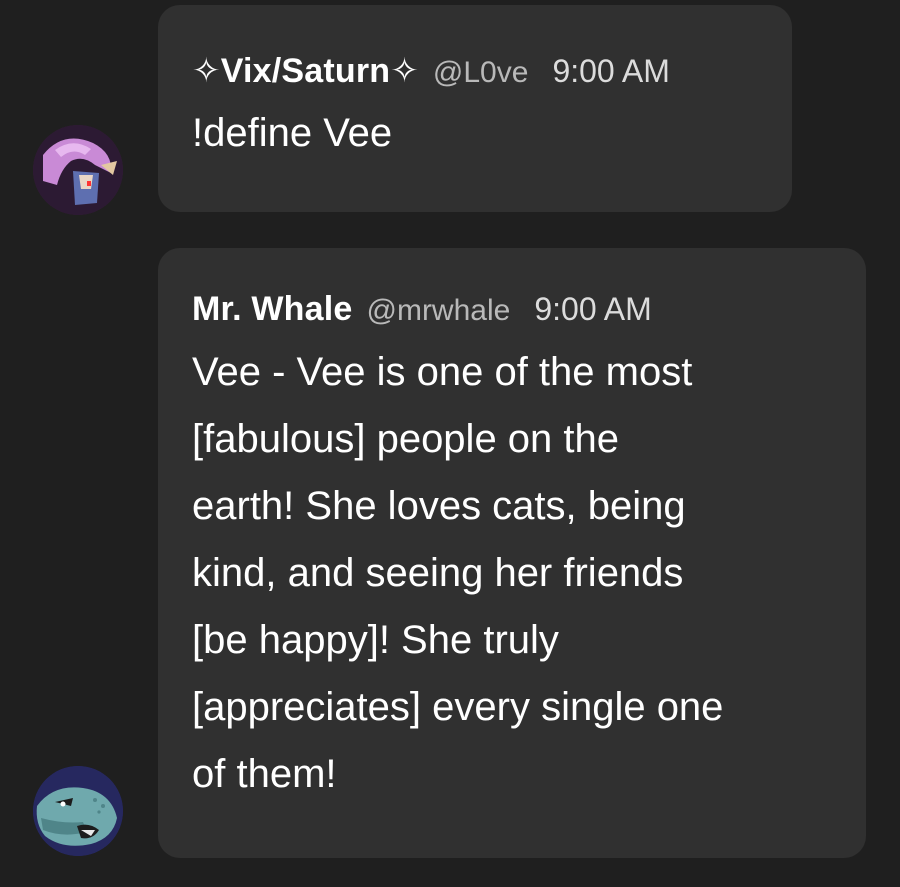 The image size is (900, 887). What do you see at coordinates (292, 133) in the screenshot?
I see `message-content: !define Vee` at bounding box center [292, 133].